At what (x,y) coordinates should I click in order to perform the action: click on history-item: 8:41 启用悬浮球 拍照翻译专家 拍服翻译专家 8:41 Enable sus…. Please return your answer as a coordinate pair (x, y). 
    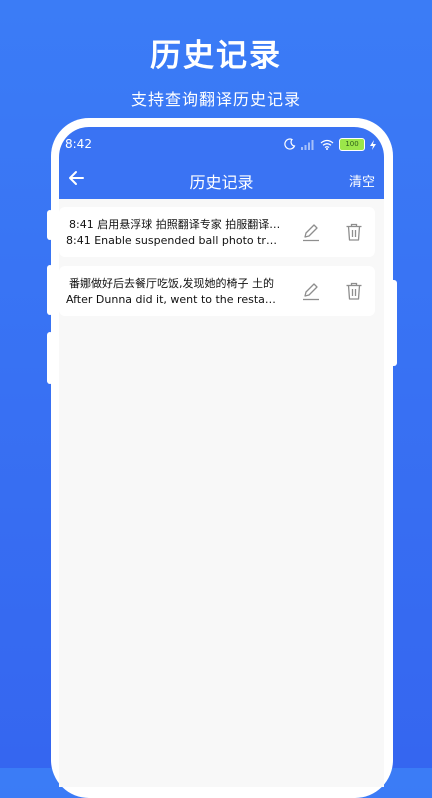
    Looking at the image, I should click on (217, 232).